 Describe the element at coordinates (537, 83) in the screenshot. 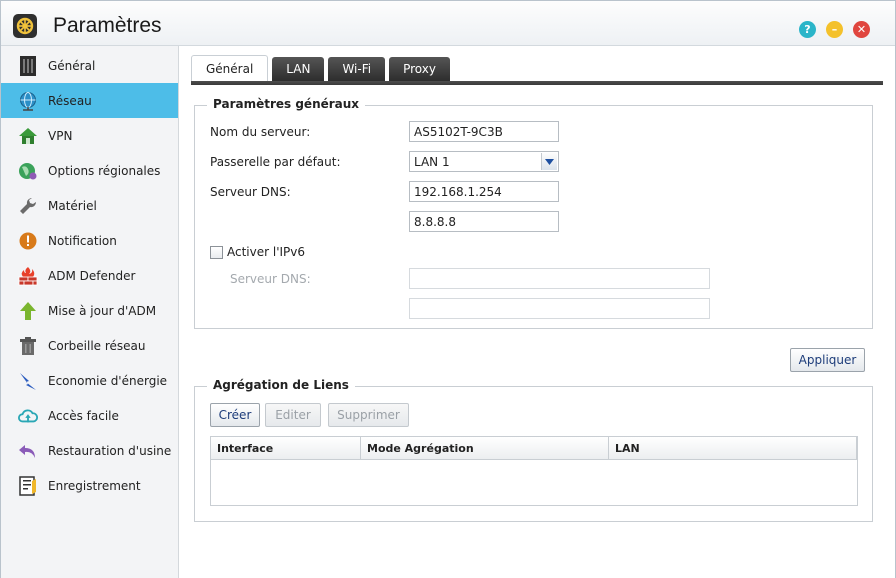

I see `tab-underline` at that location.